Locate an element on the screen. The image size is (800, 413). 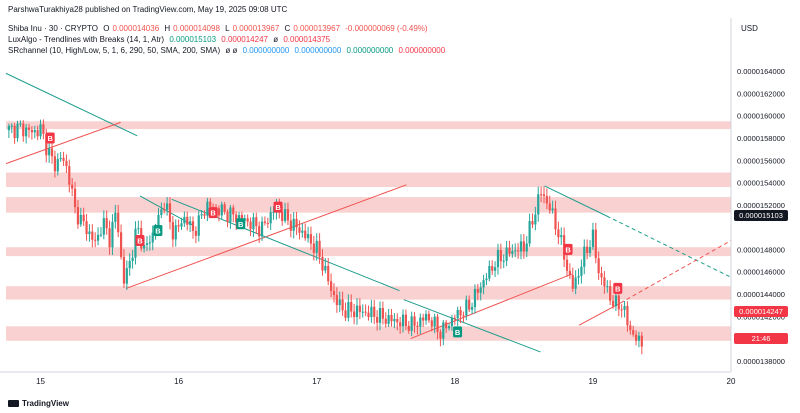
tradingview-logo-icon is located at coordinates (13, 403).